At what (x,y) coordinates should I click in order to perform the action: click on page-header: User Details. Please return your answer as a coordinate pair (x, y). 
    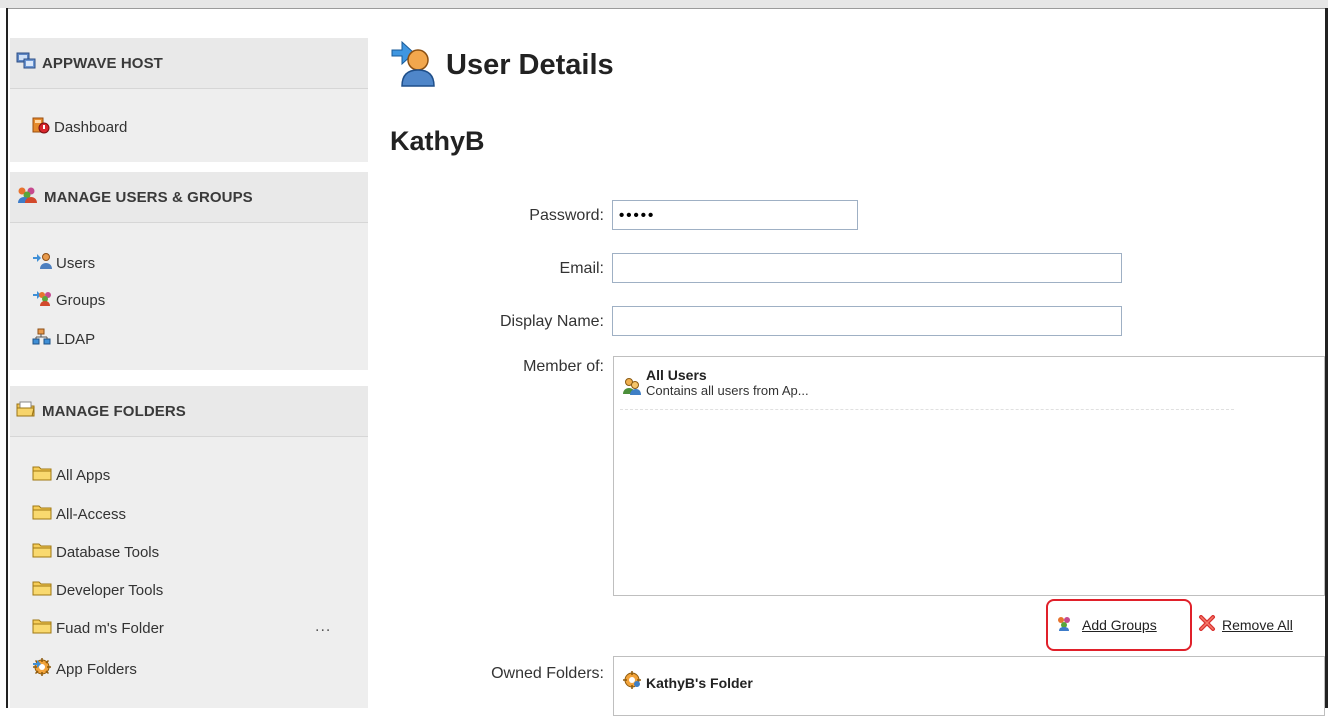
    Looking at the image, I should click on (502, 65).